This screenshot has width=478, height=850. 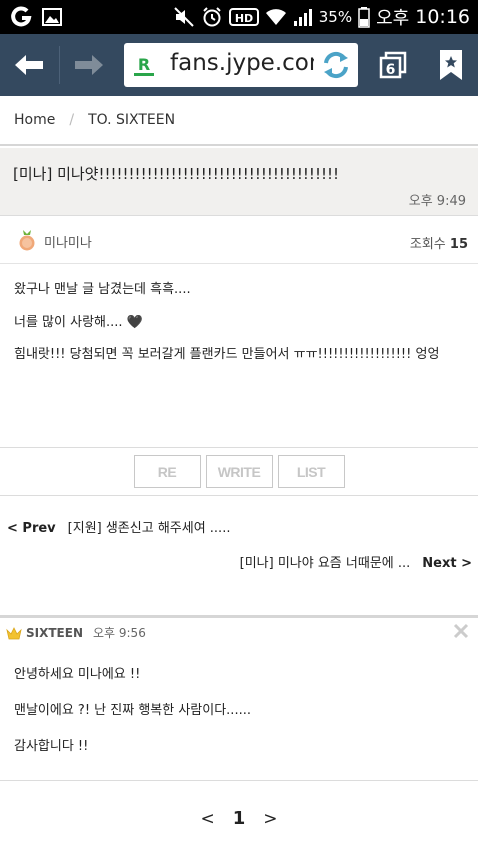 What do you see at coordinates (442, 17) in the screenshot?
I see `status-time: 10:16` at bounding box center [442, 17].